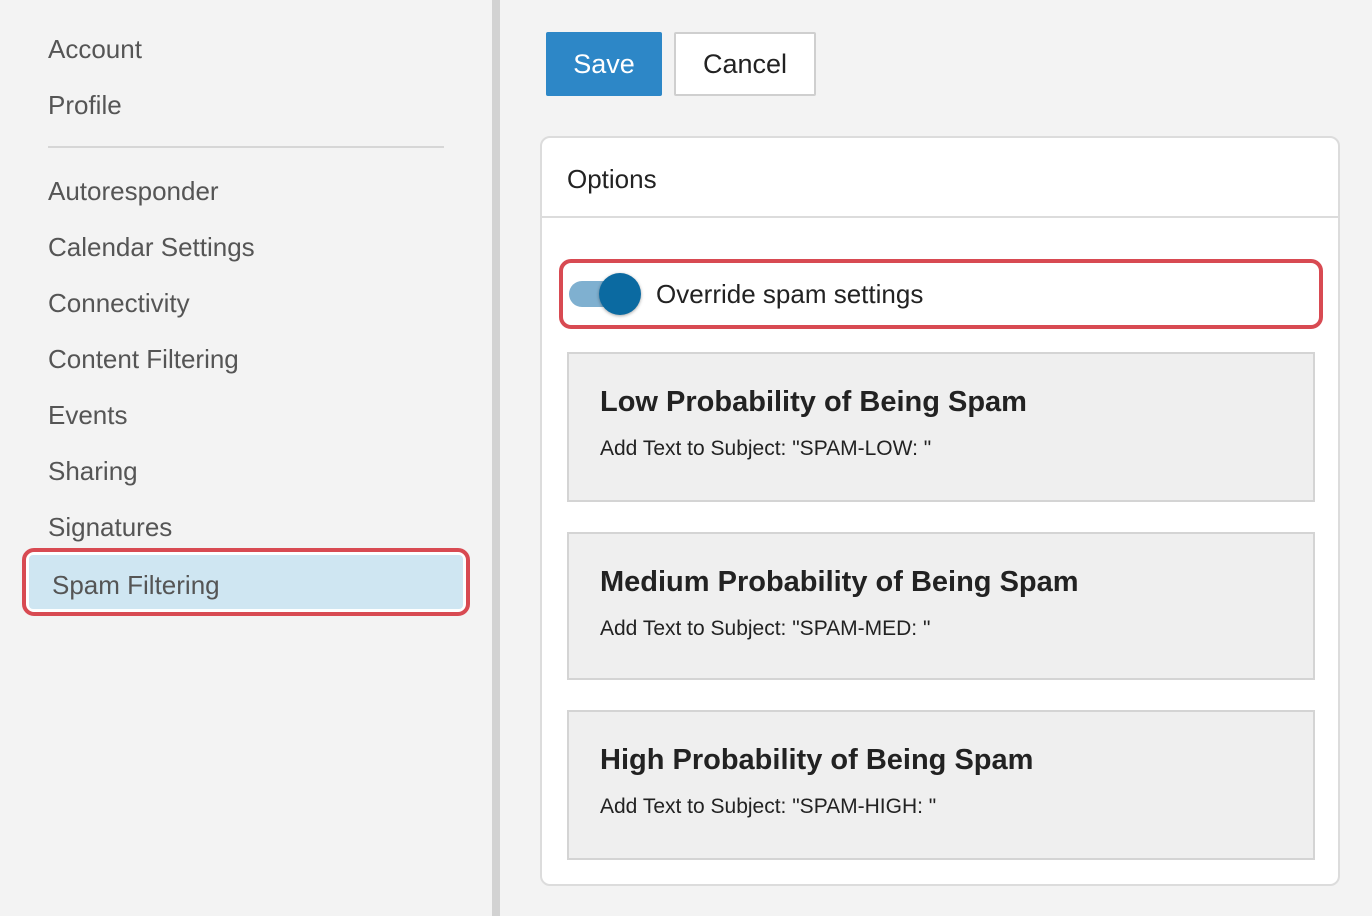 The width and height of the screenshot is (1372, 916). Describe the element at coordinates (768, 806) in the screenshot. I see `high-spam-desc: Add Text to Subject: "SPAM-HIGH: "` at that location.